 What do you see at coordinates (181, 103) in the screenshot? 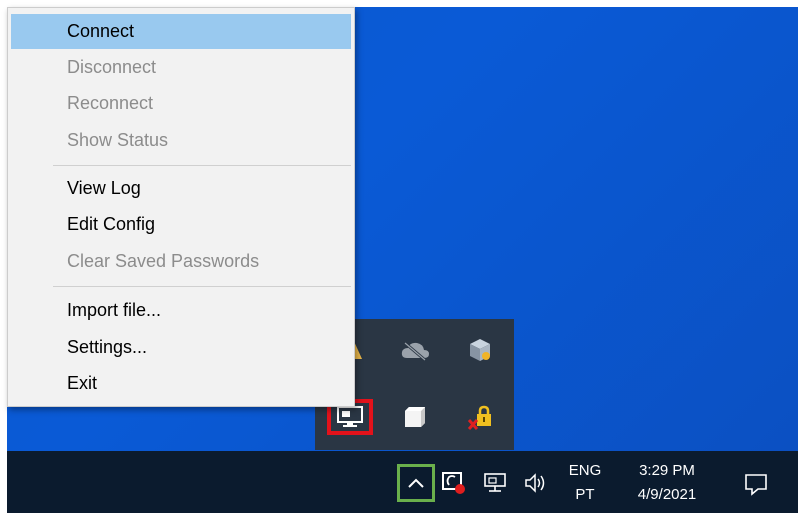
I see `menu-item-reconnect: Reconnect` at bounding box center [181, 103].